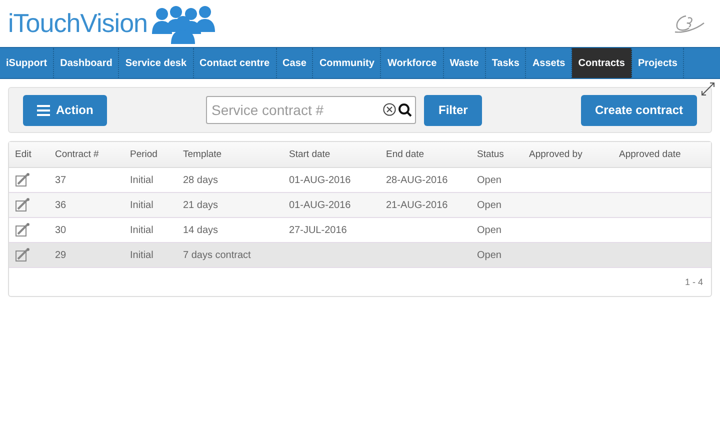 The image size is (720, 426). I want to click on logo-text: iTouchVision, so click(78, 23).